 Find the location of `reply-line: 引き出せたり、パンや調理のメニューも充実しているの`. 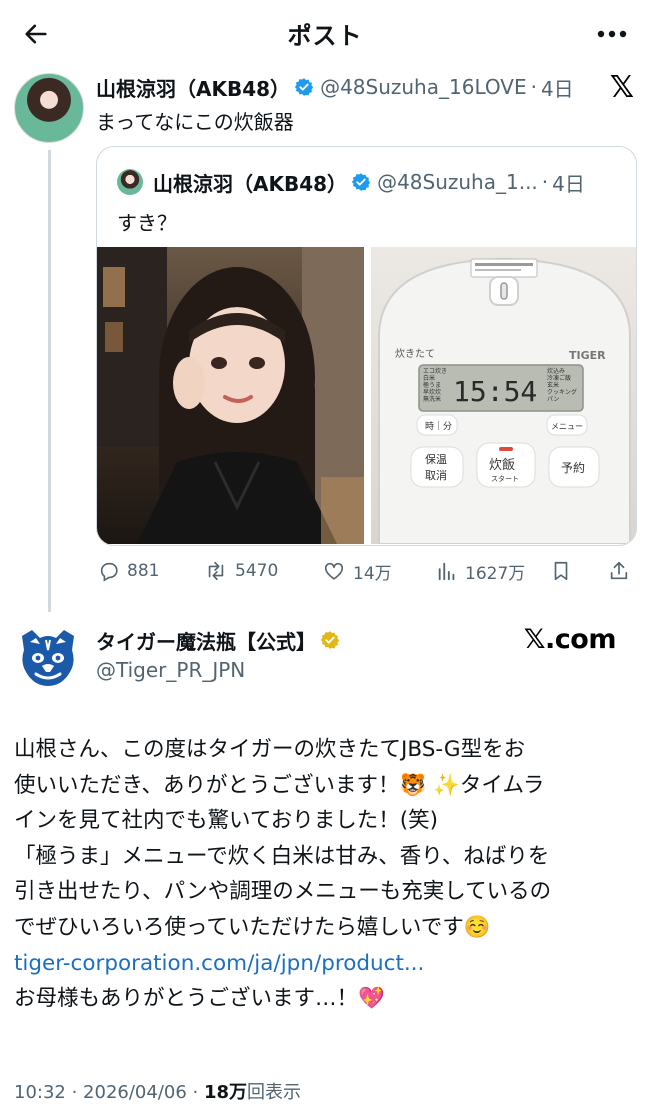

reply-line: 引き出せたり、パンや調理のメニューも充実しているの is located at coordinates (283, 892).